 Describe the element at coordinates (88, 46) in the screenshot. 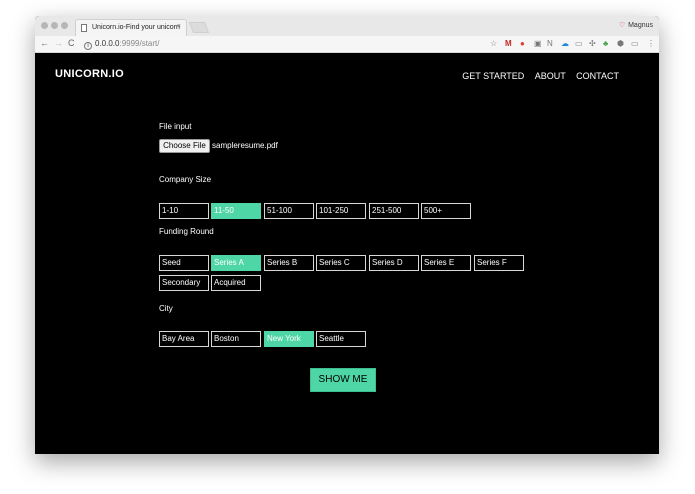

I see `info-icon: i` at that location.